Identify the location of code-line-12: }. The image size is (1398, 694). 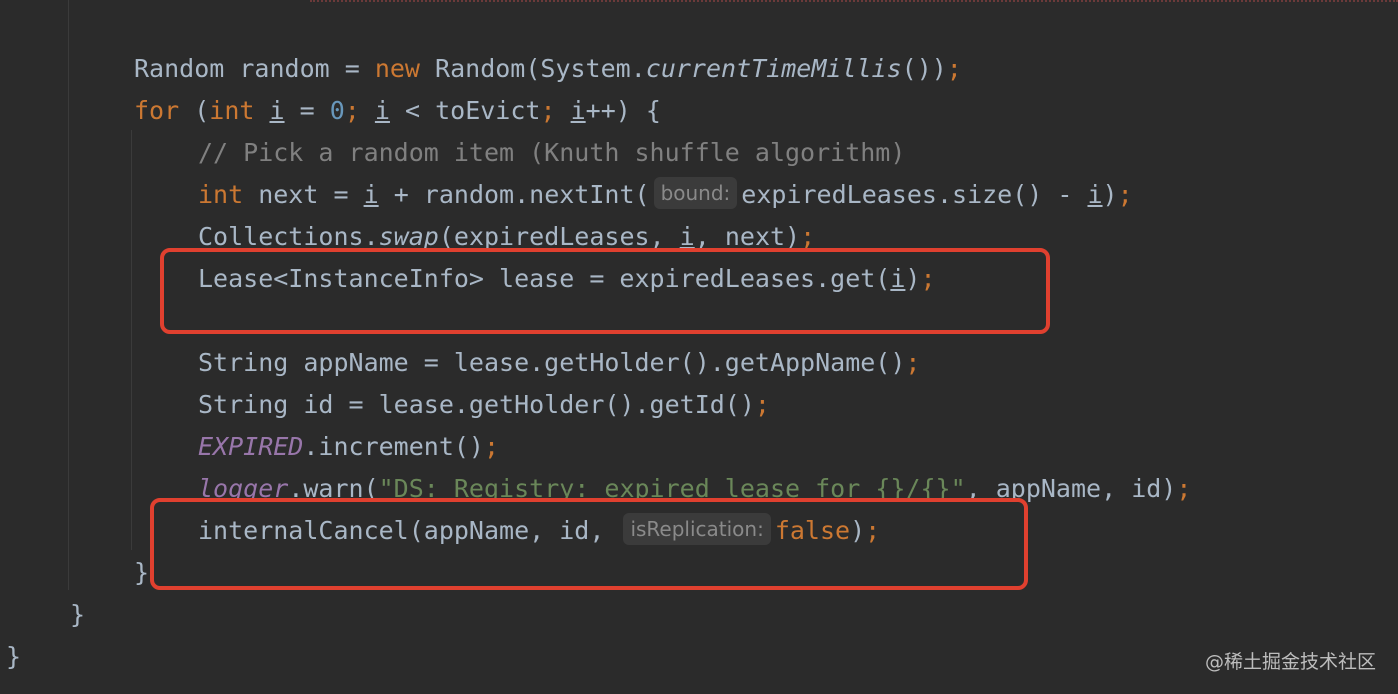
(141, 573).